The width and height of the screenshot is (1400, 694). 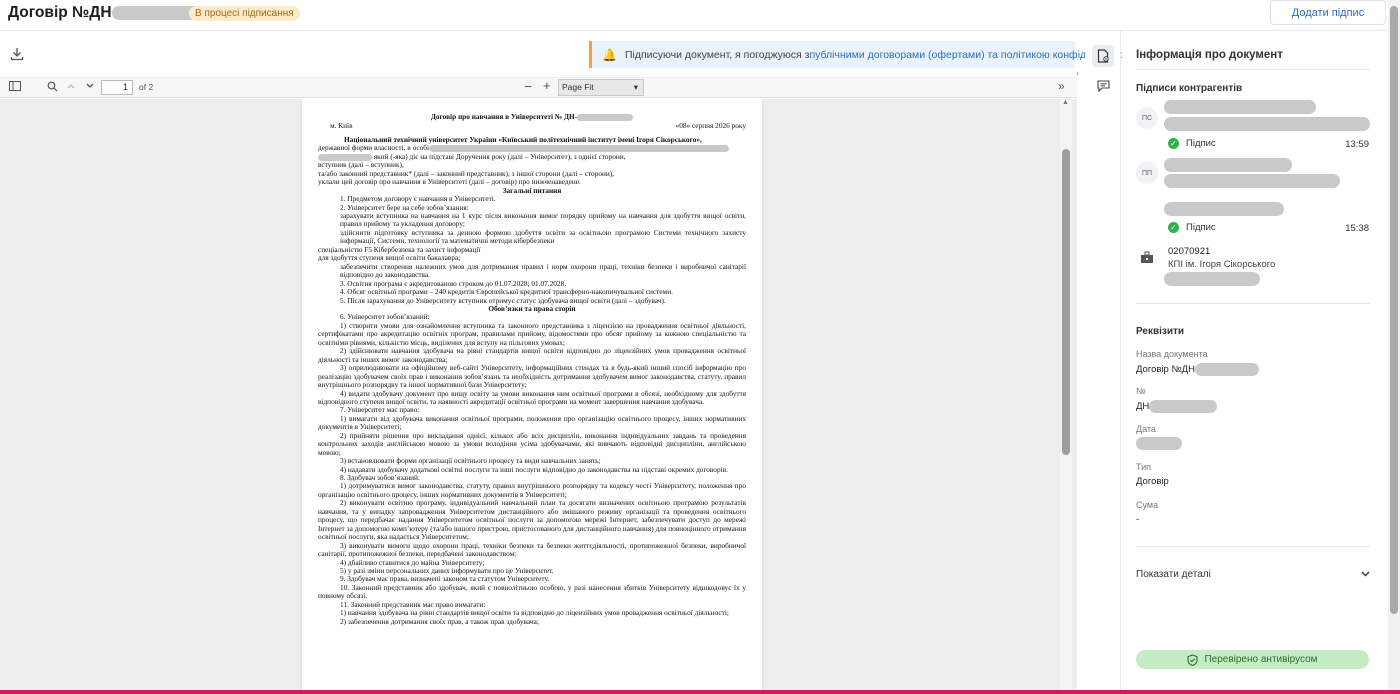 I want to click on chevron-down-icon: ▾, so click(x=635, y=87).